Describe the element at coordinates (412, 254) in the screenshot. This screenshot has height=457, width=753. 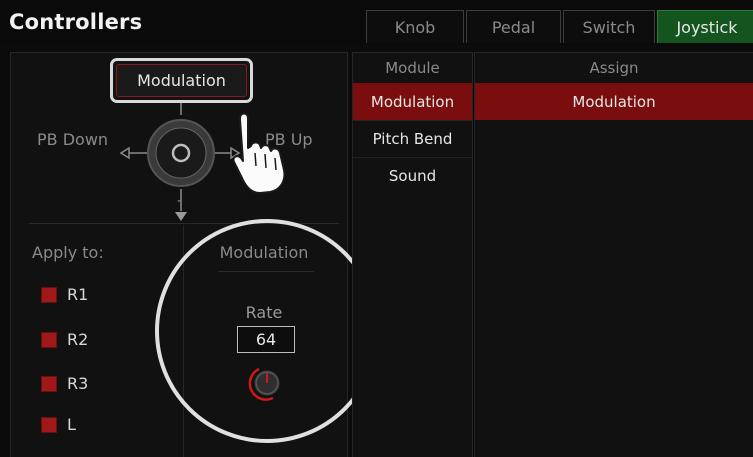
I see `module-list: Module Modulation Pitch Bend Sound` at that location.